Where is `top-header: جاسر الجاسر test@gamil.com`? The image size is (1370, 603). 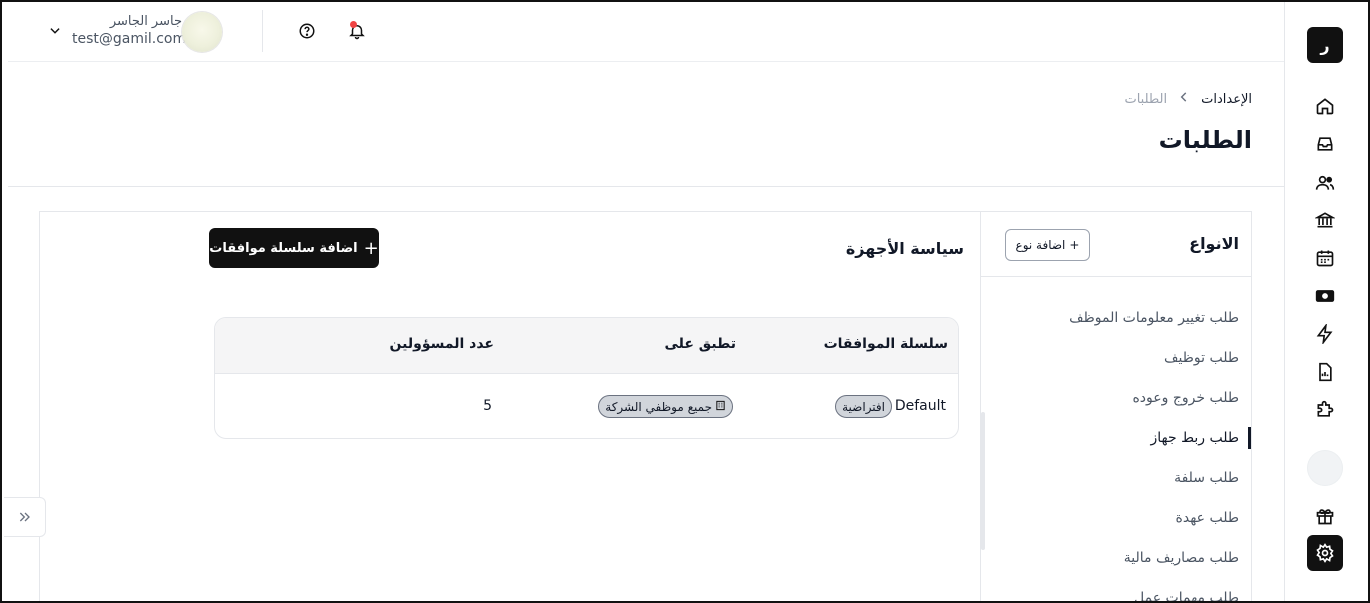 top-header: جاسر الجاسر test@gamil.com is located at coordinates (646, 31).